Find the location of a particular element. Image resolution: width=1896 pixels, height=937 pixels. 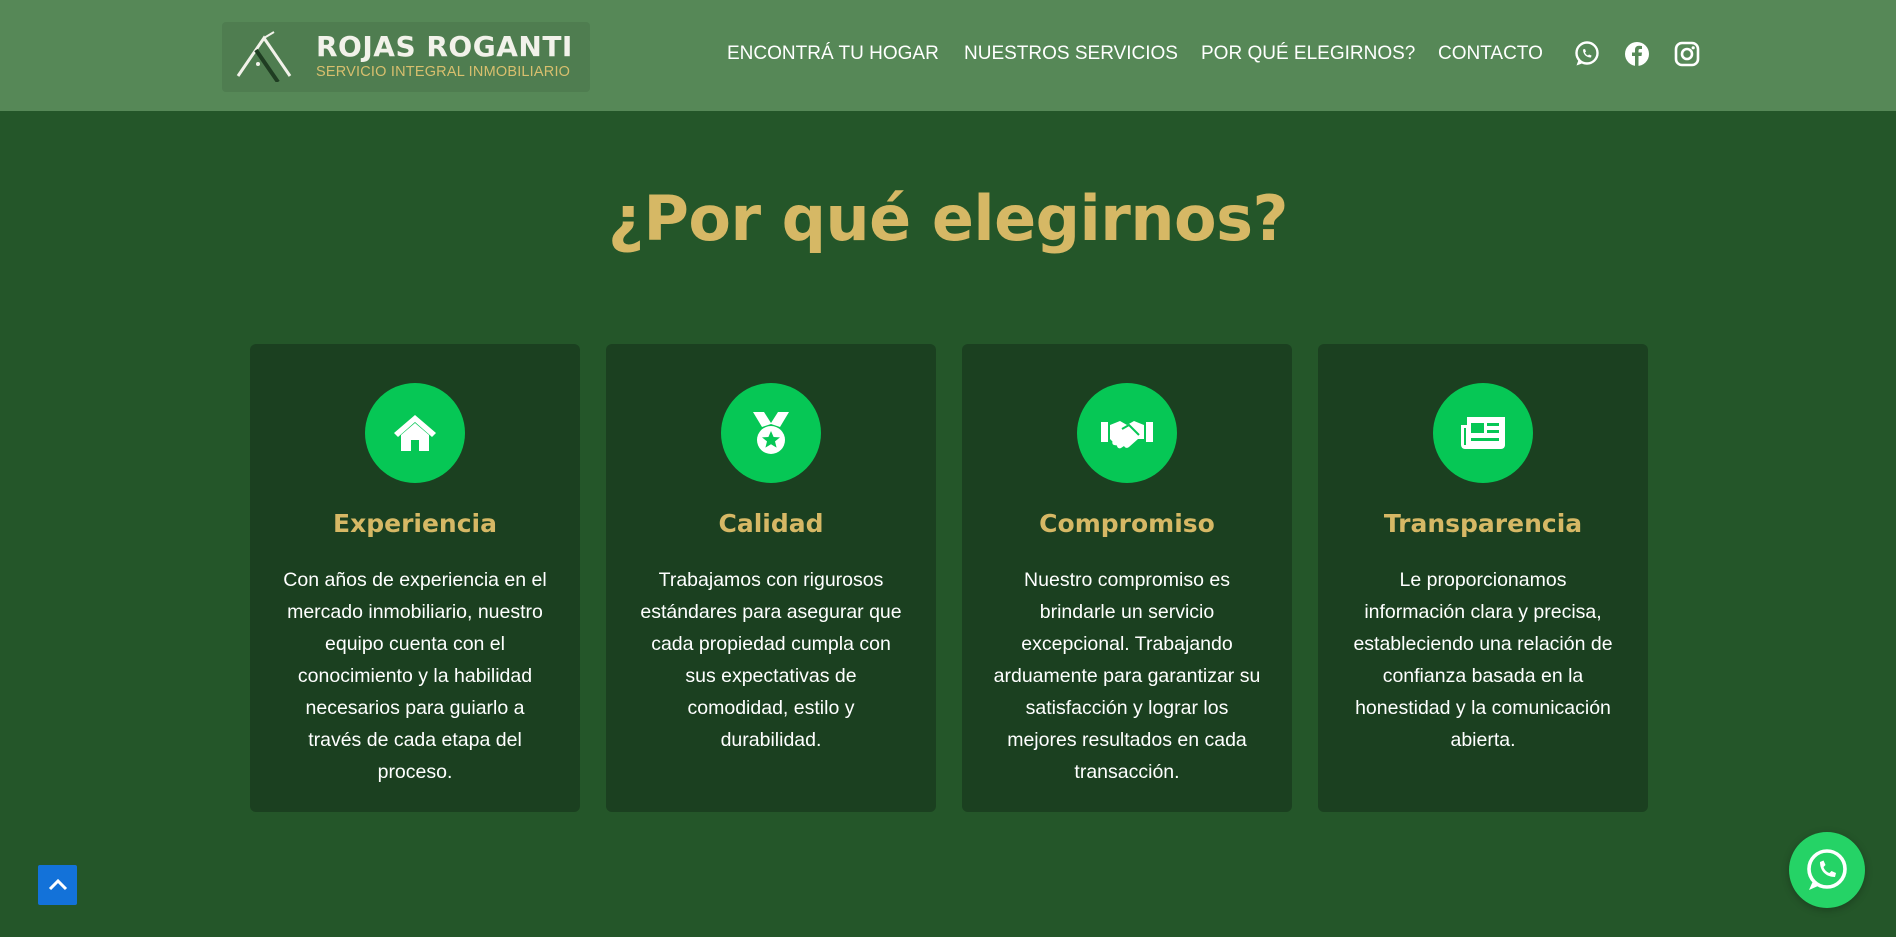

card-title: Experiencia is located at coordinates (415, 523).